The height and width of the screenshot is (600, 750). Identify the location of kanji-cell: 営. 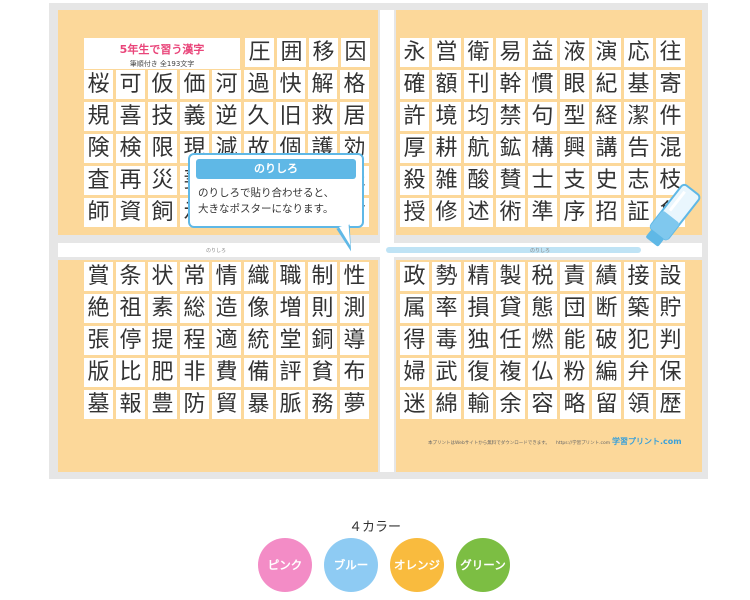
(446, 52).